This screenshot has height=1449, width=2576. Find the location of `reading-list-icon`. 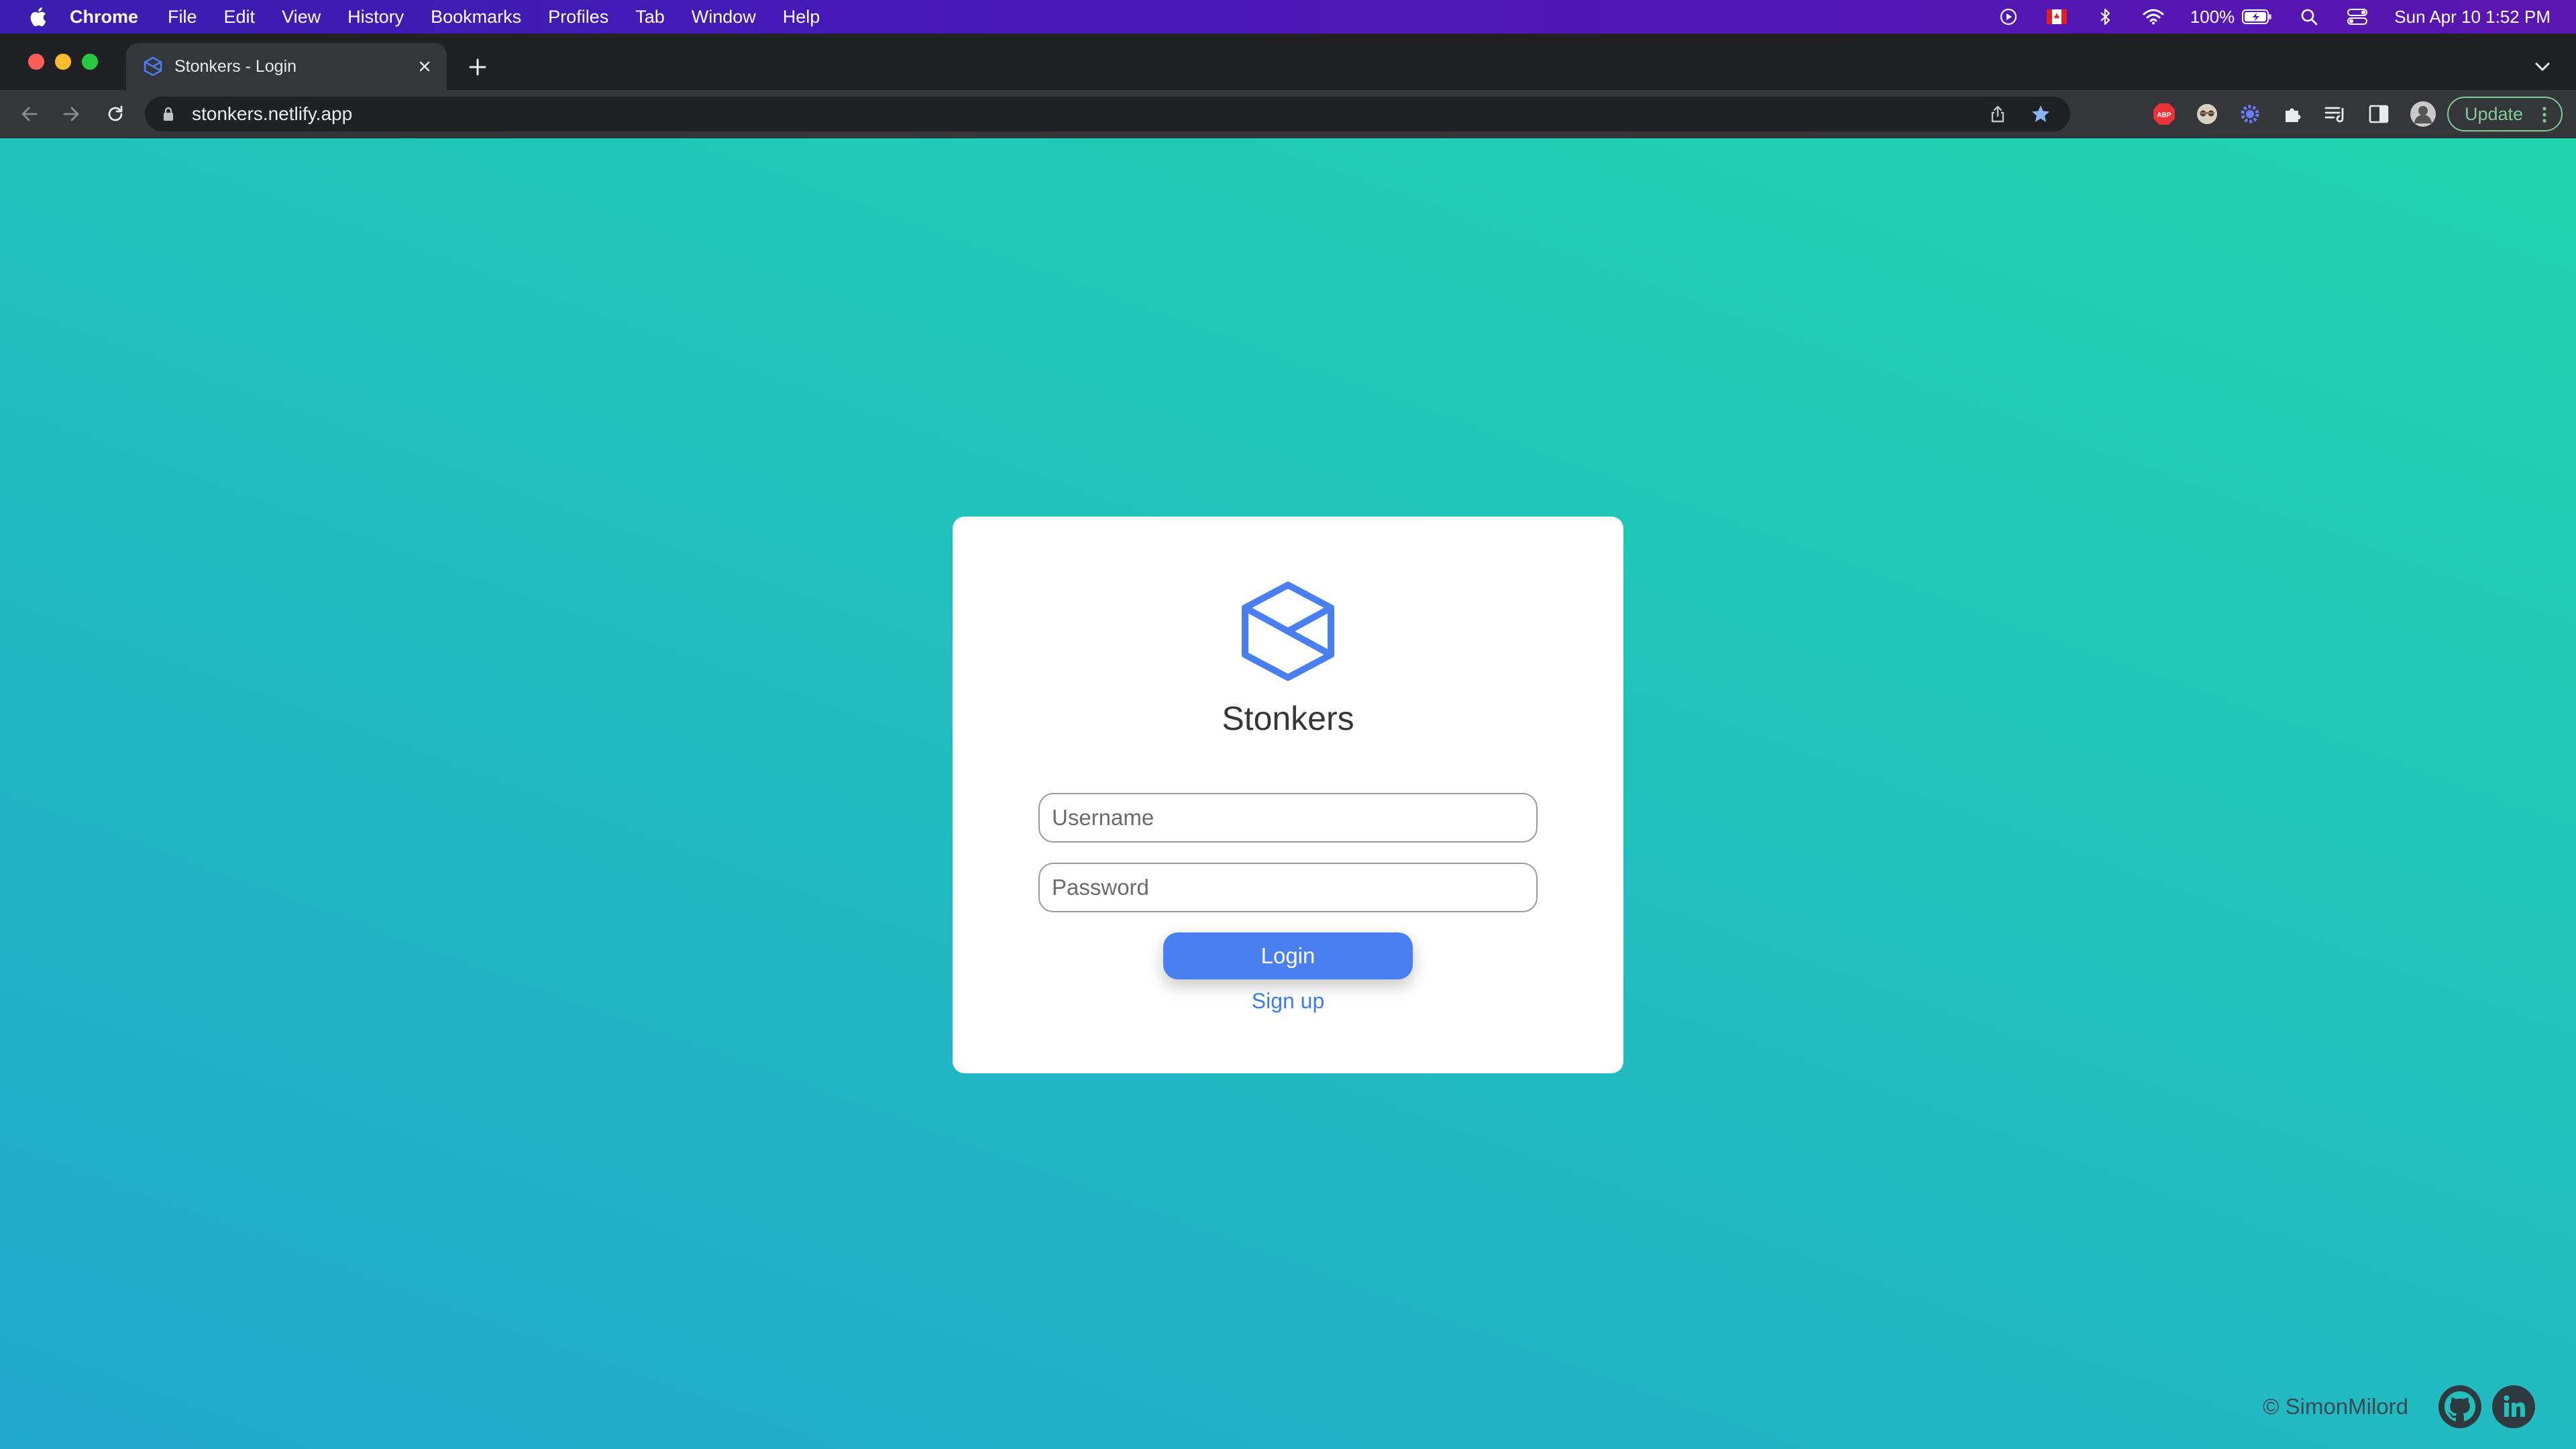

reading-list-icon is located at coordinates (2335, 114).